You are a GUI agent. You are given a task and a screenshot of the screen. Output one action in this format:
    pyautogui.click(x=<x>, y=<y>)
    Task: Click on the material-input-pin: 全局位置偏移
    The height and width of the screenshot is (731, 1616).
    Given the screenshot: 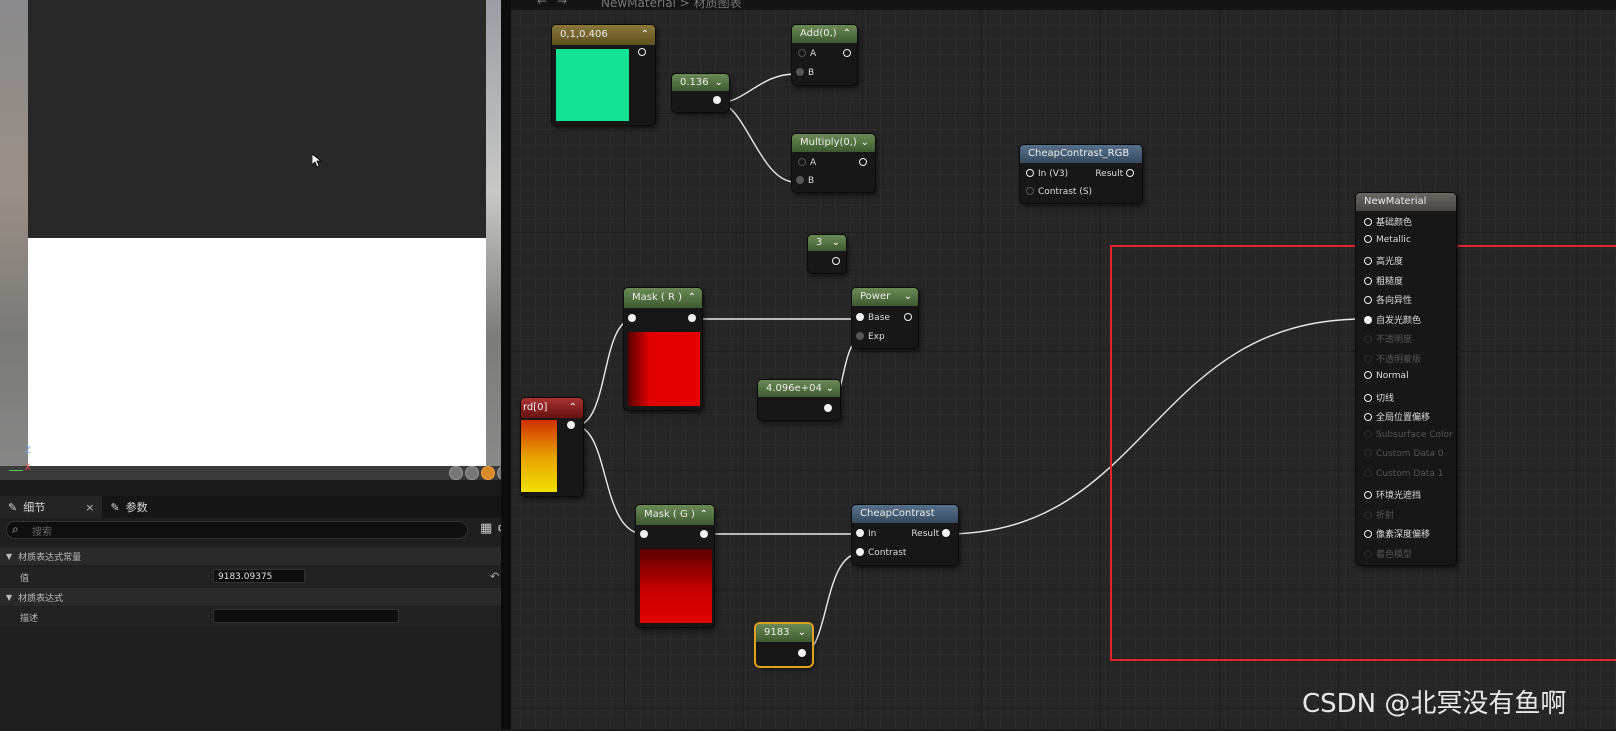 What is the action you would take?
    pyautogui.click(x=1397, y=416)
    